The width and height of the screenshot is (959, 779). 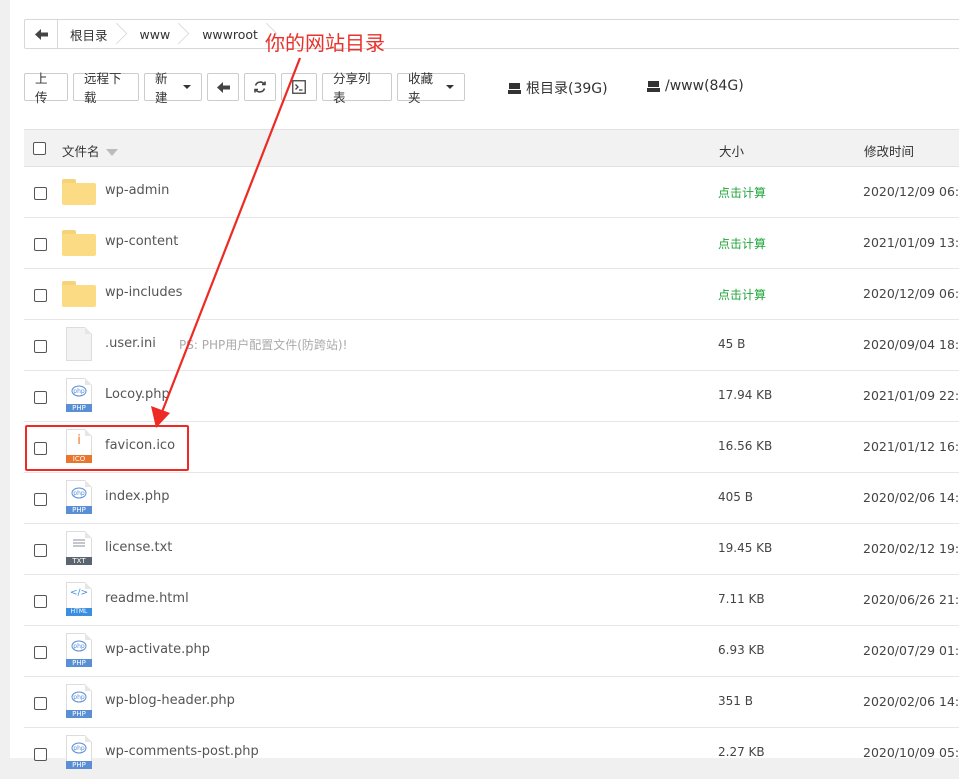 I want to click on table-row: wp-includes 点击计算 2020/12/09 06:13, so click(x=491, y=294).